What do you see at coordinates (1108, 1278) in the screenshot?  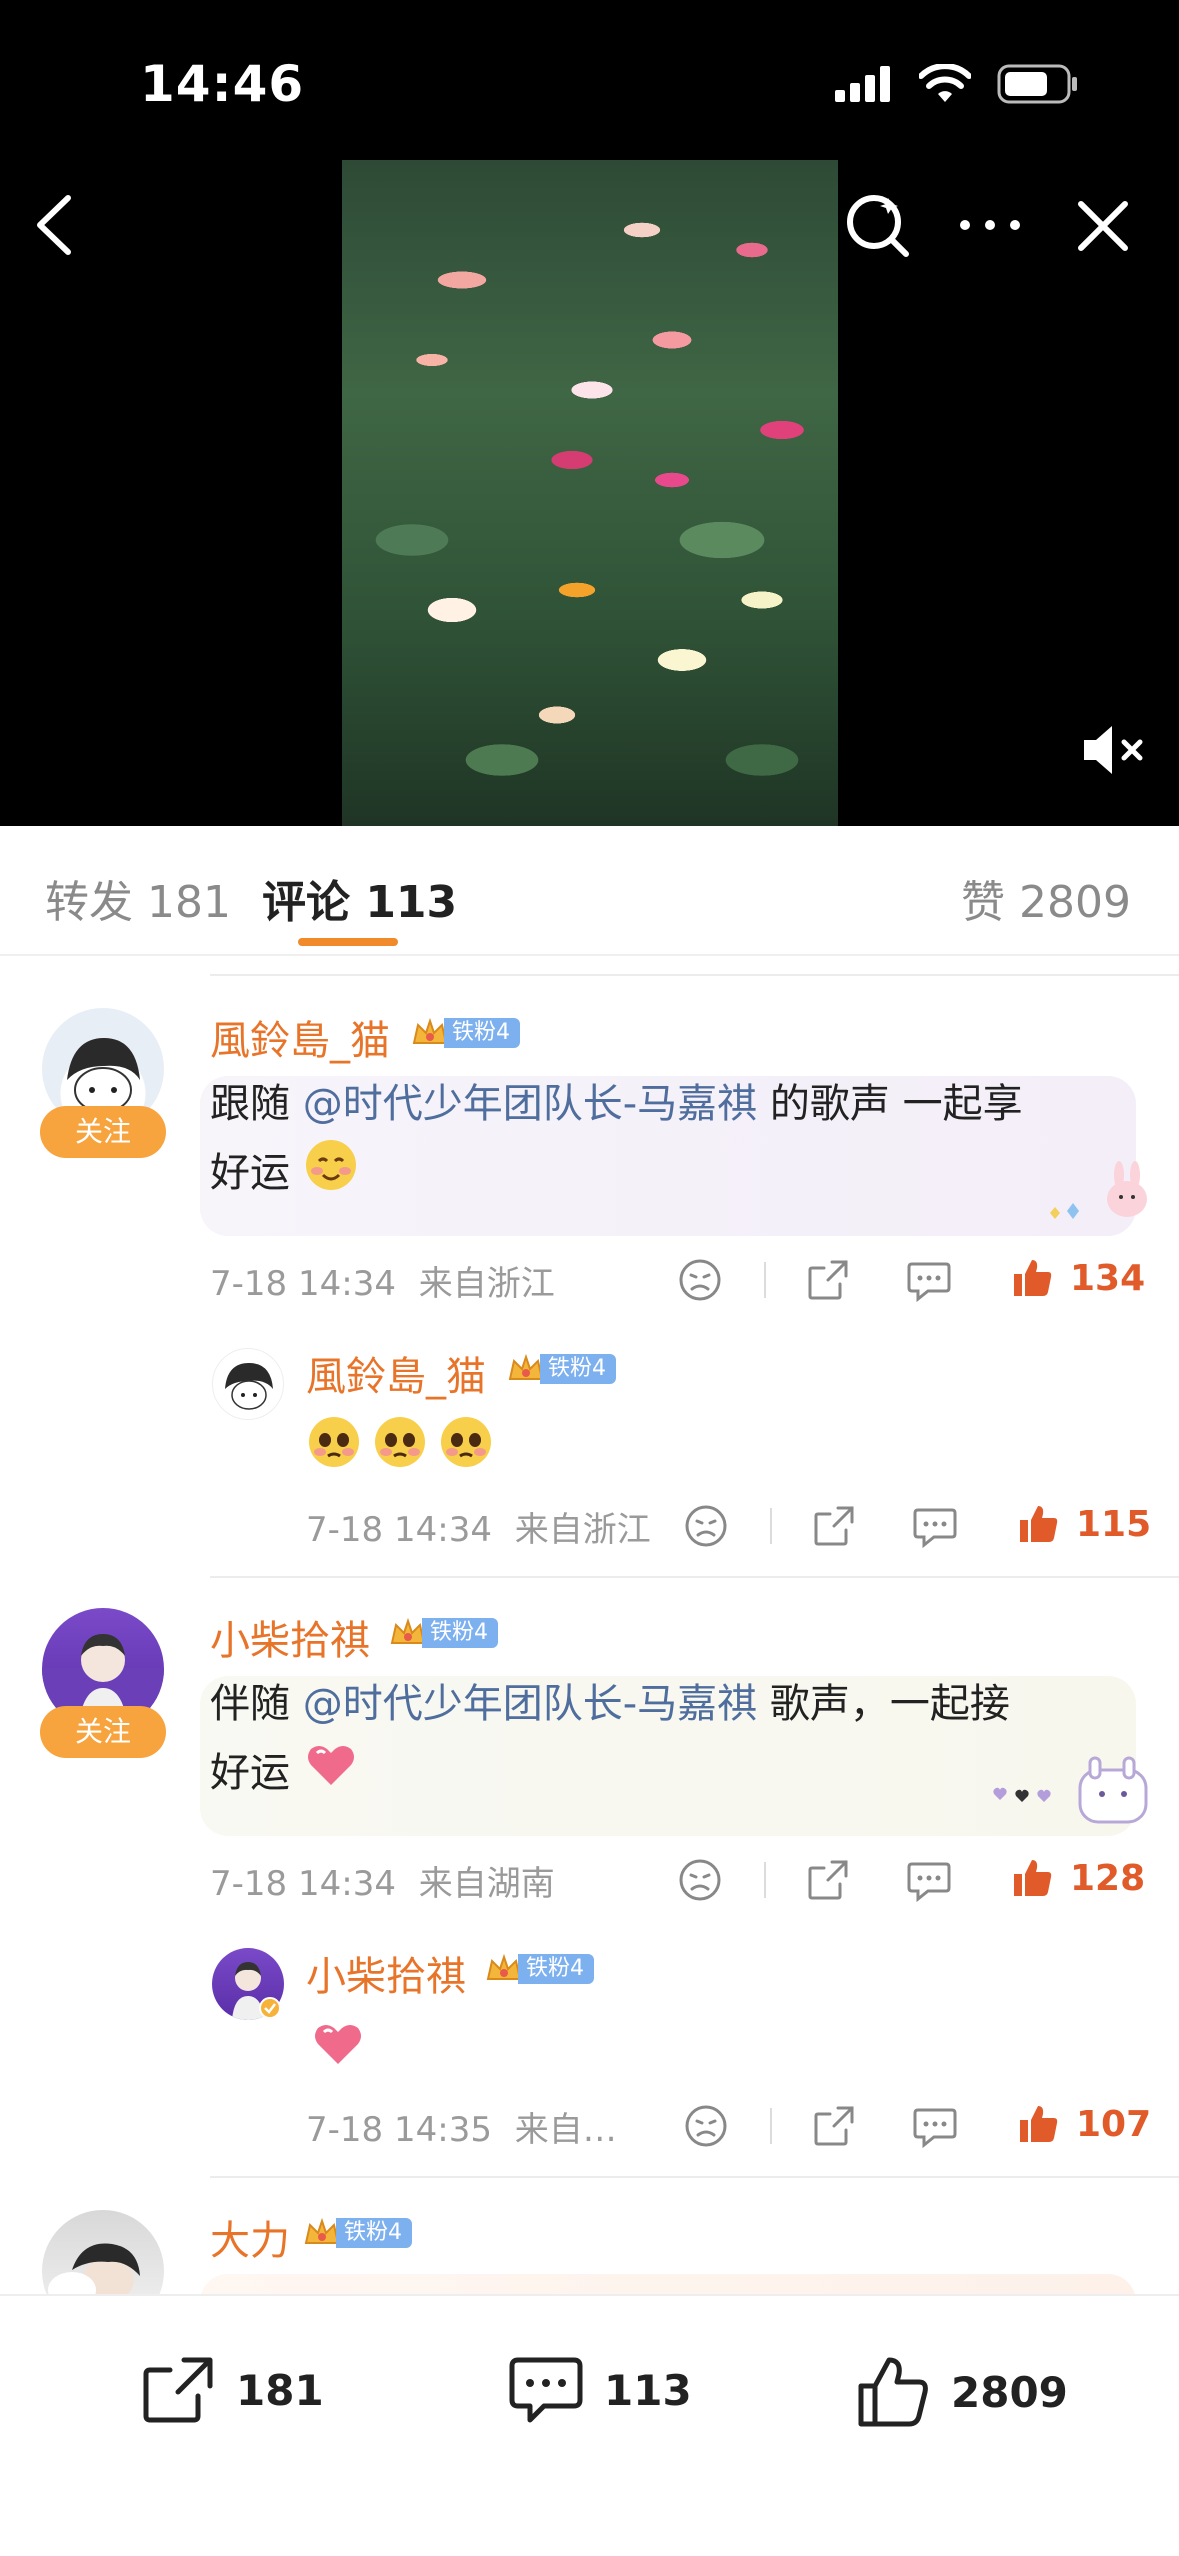 I see `like-count: 134` at bounding box center [1108, 1278].